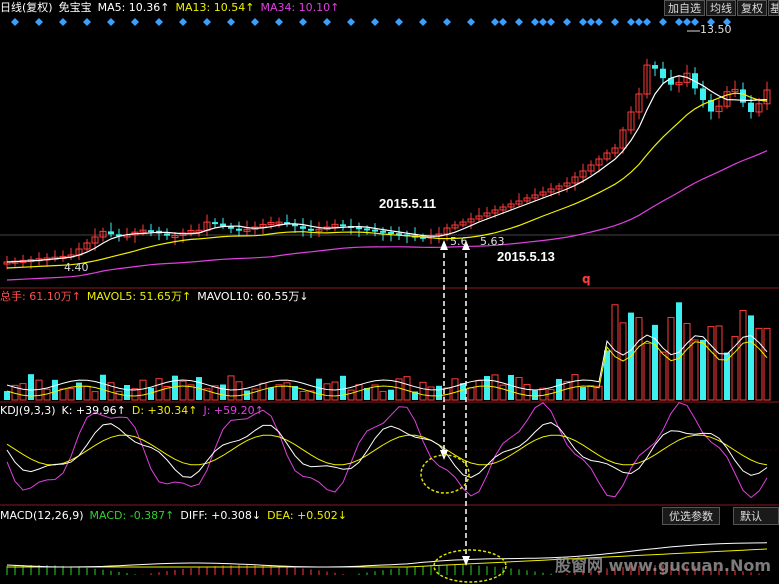 The height and width of the screenshot is (584, 779). I want to click on restore-button: 复权, so click(752, 8).